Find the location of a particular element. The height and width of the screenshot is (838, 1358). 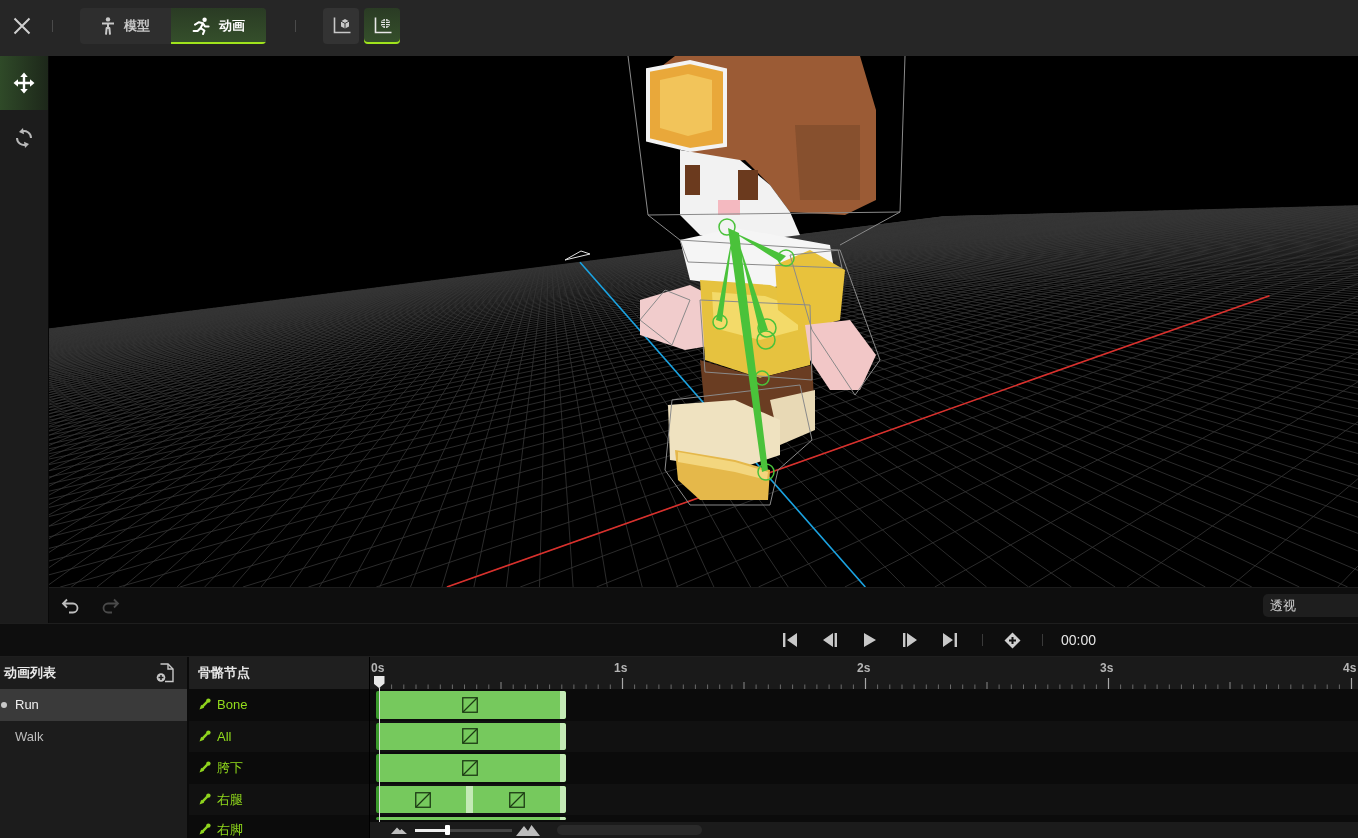

step-back-icon is located at coordinates (830, 640).